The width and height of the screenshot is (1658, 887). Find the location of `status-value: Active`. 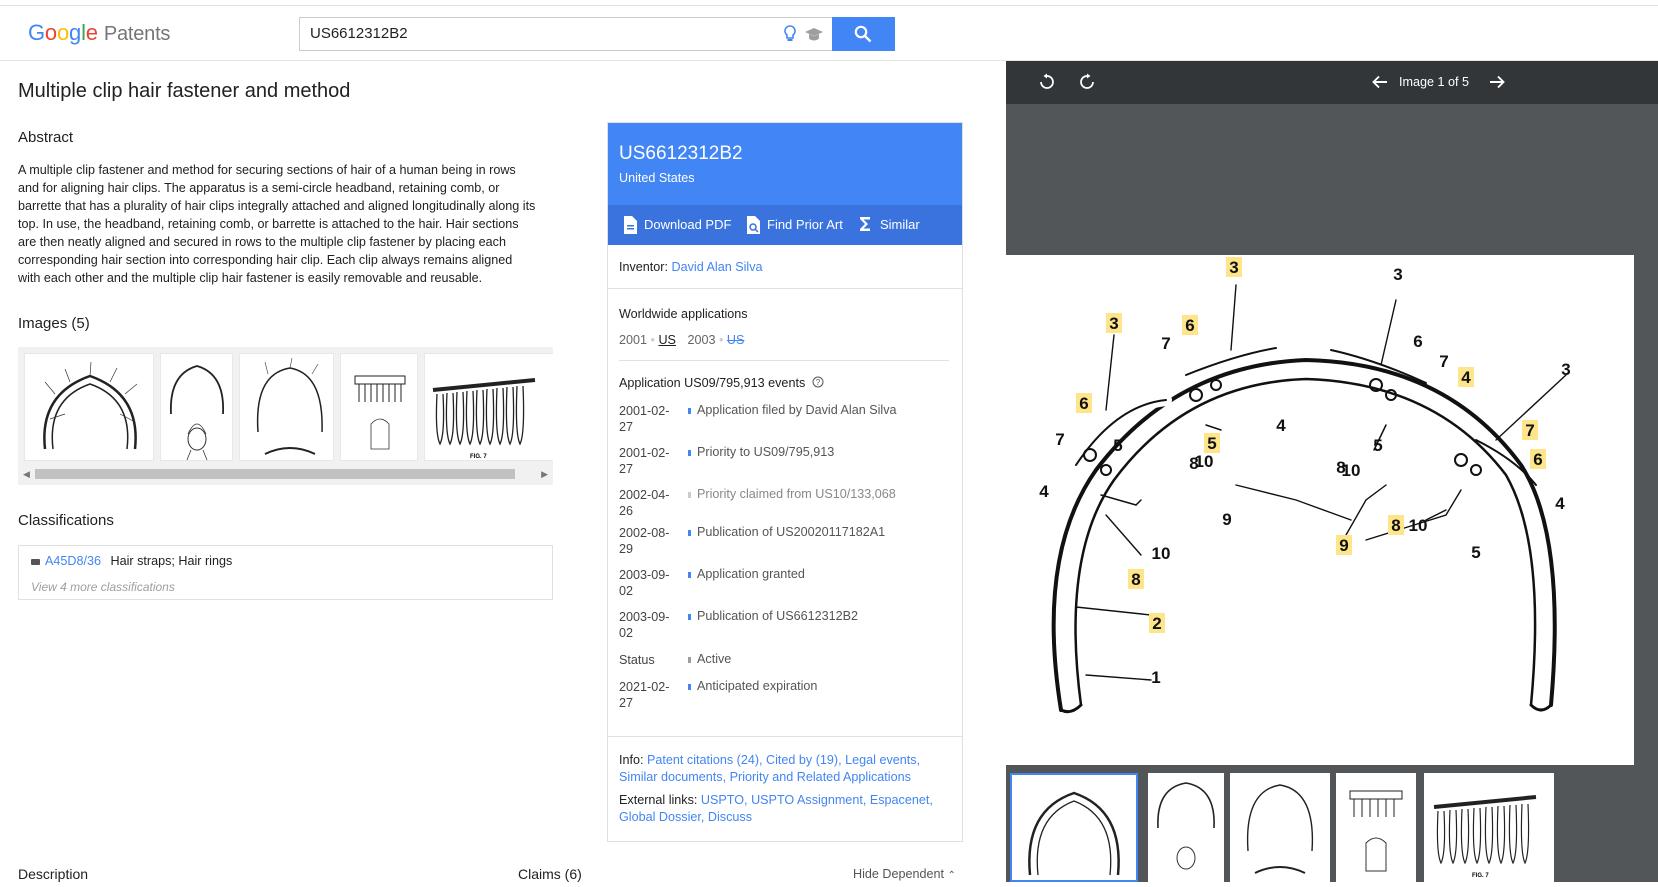

status-value: Active is located at coordinates (709, 659).